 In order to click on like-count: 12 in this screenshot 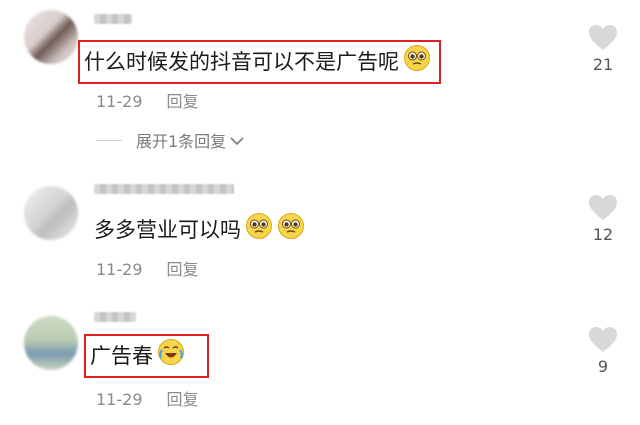, I will do `click(603, 234)`.